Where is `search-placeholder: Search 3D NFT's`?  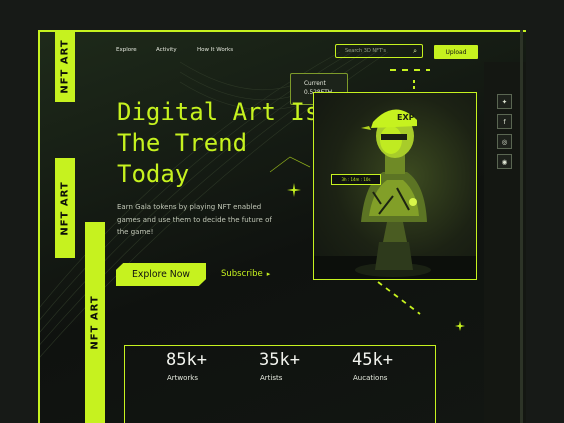
search-placeholder: Search 3D NFT's is located at coordinates (365, 51).